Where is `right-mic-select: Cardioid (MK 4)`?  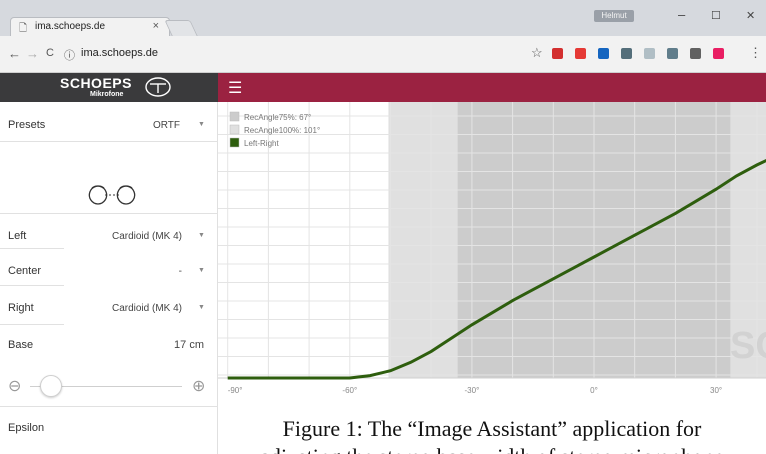 right-mic-select: Cardioid (MK 4) is located at coordinates (136, 308).